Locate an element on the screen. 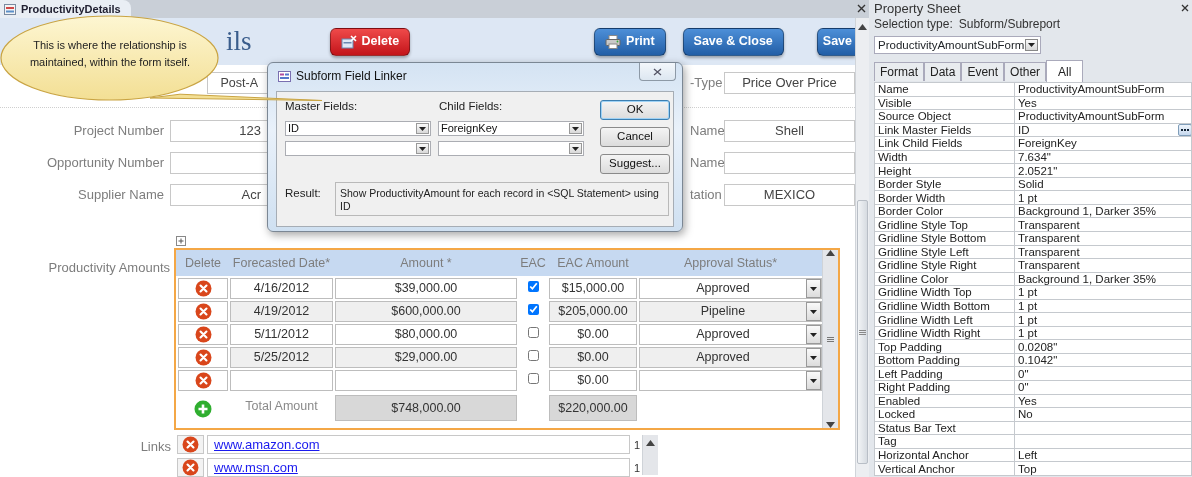  action-button: Save & Close is located at coordinates (733, 41).